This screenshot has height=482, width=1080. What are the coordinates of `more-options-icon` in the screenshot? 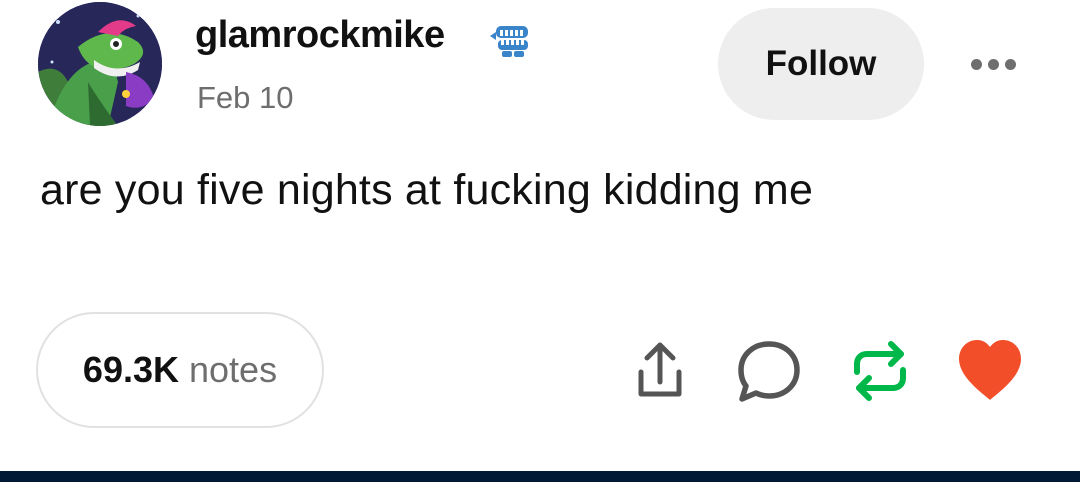 It's located at (993, 64).